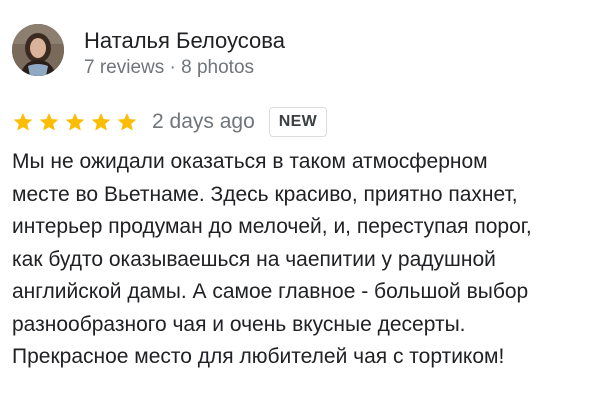  I want to click on author-meta: 7 reviews · 8 photos, so click(169, 68).